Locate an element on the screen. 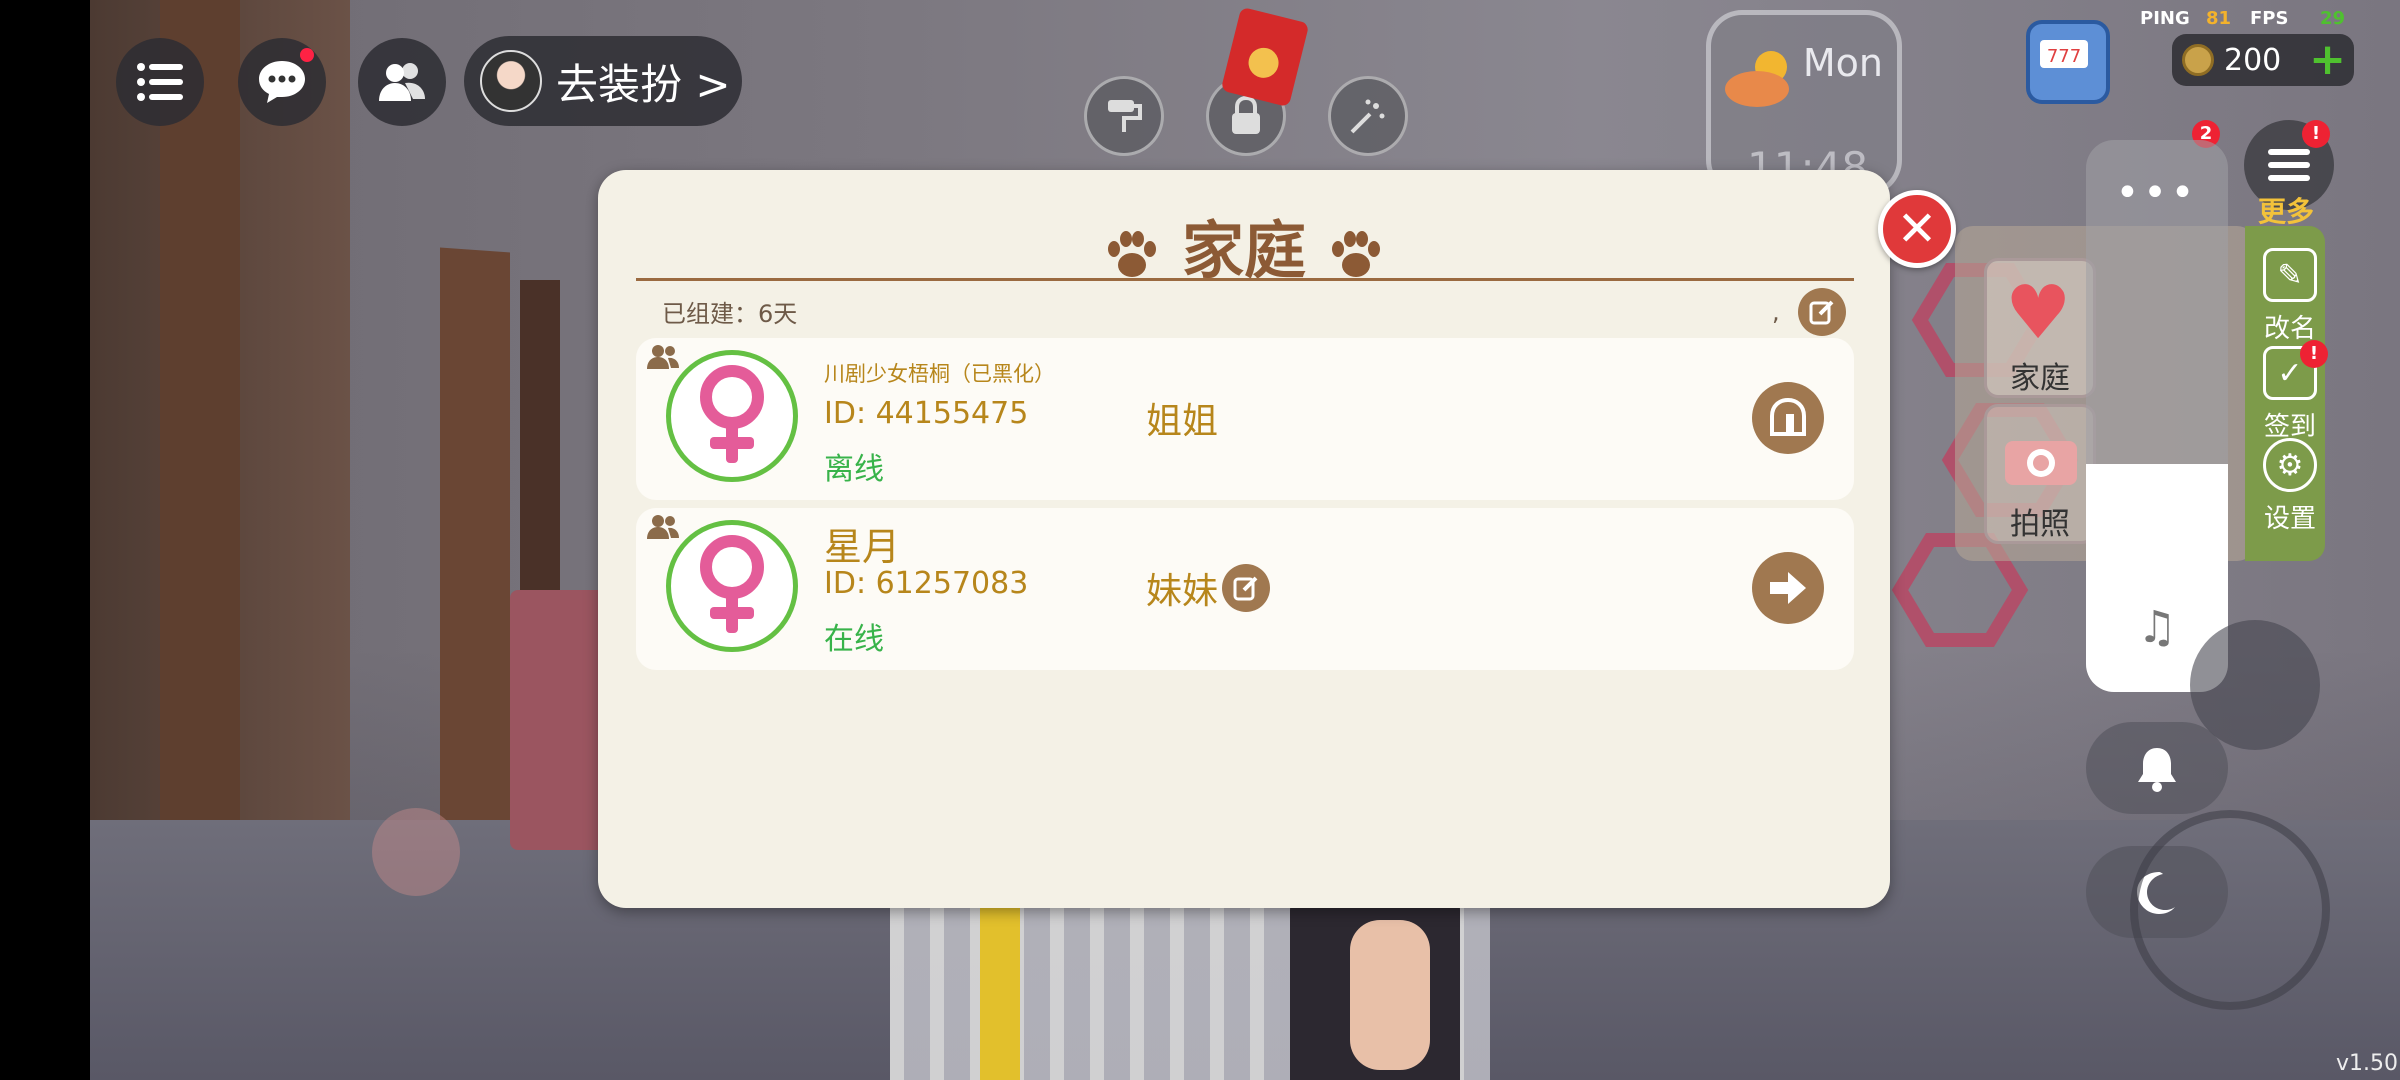  member-id: ID: 44155475 is located at coordinates (926, 413).